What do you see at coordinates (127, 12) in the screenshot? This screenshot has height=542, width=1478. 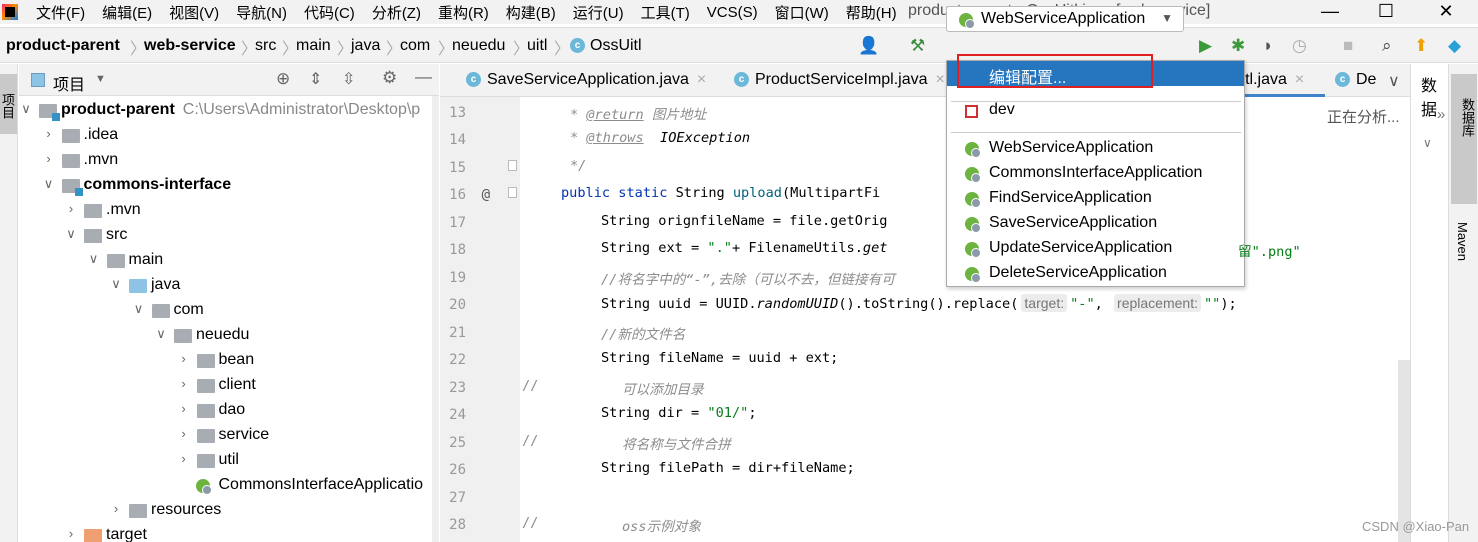 I see `menu-1: 编辑(E)` at bounding box center [127, 12].